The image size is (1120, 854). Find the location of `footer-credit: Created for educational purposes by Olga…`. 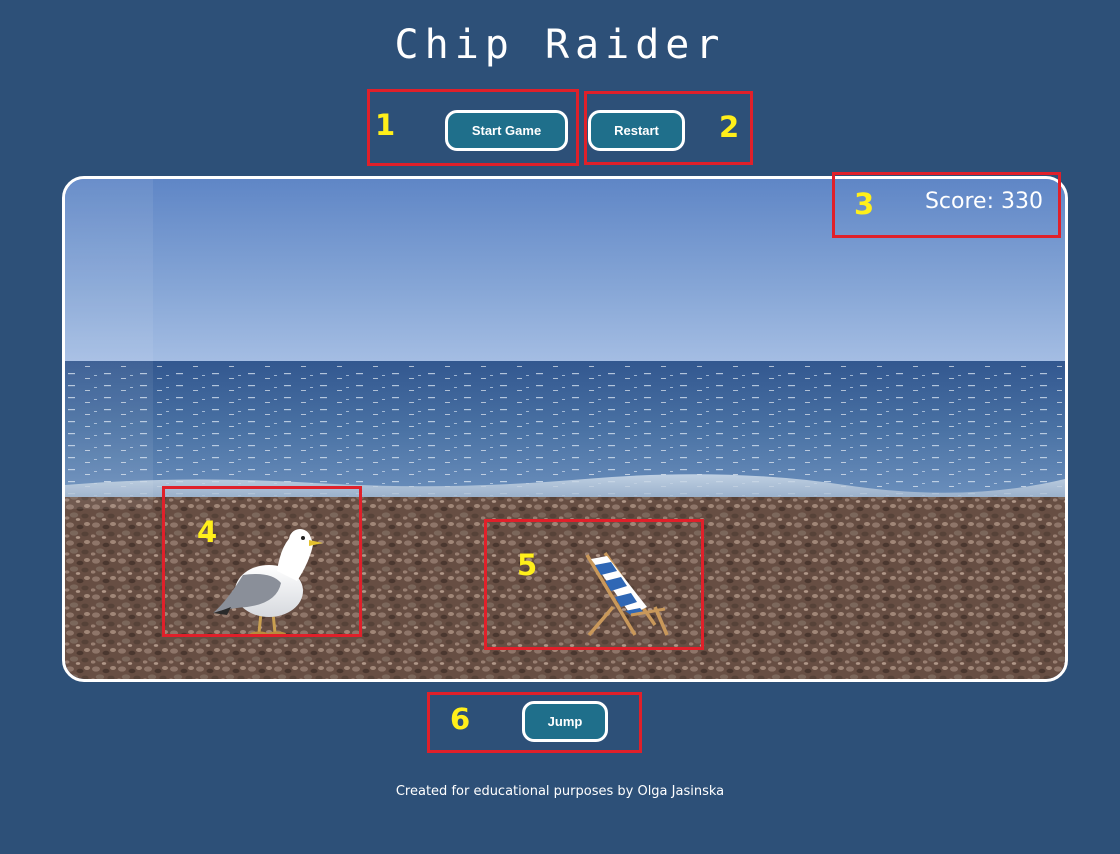

footer-credit: Created for educational purposes by Olga… is located at coordinates (560, 791).